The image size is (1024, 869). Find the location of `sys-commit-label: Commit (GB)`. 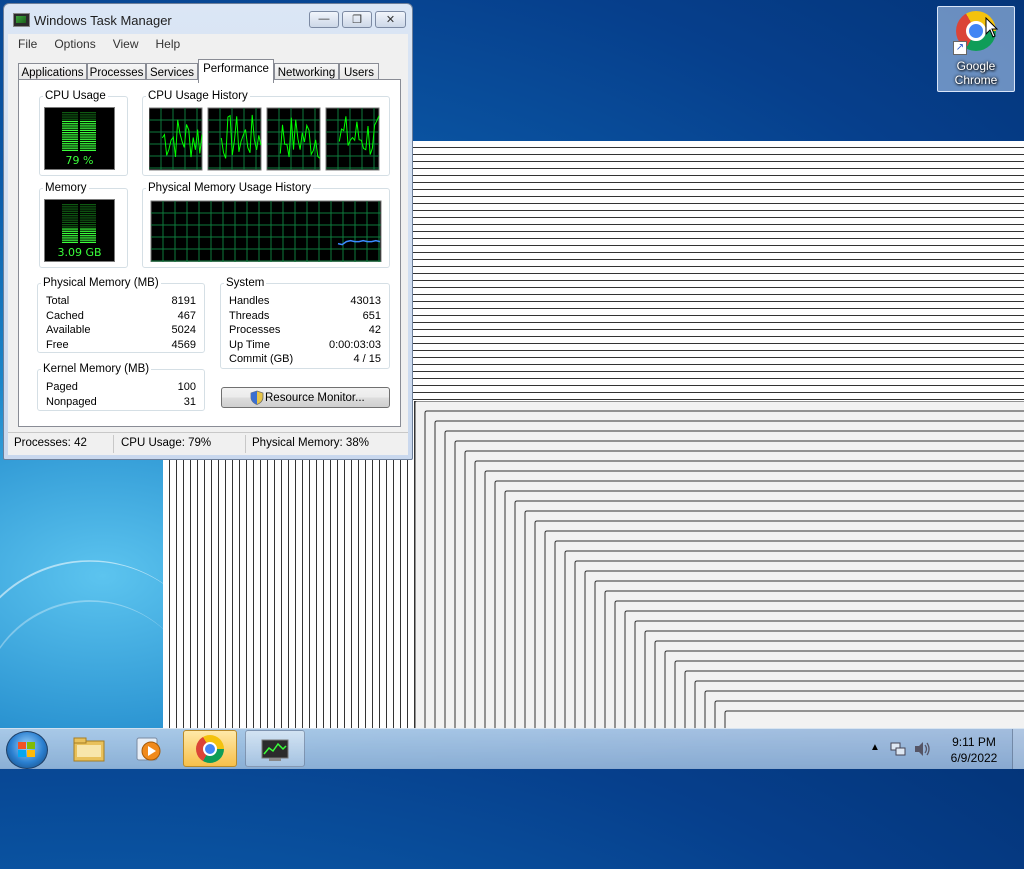

sys-commit-label: Commit (GB) is located at coordinates (261, 359).